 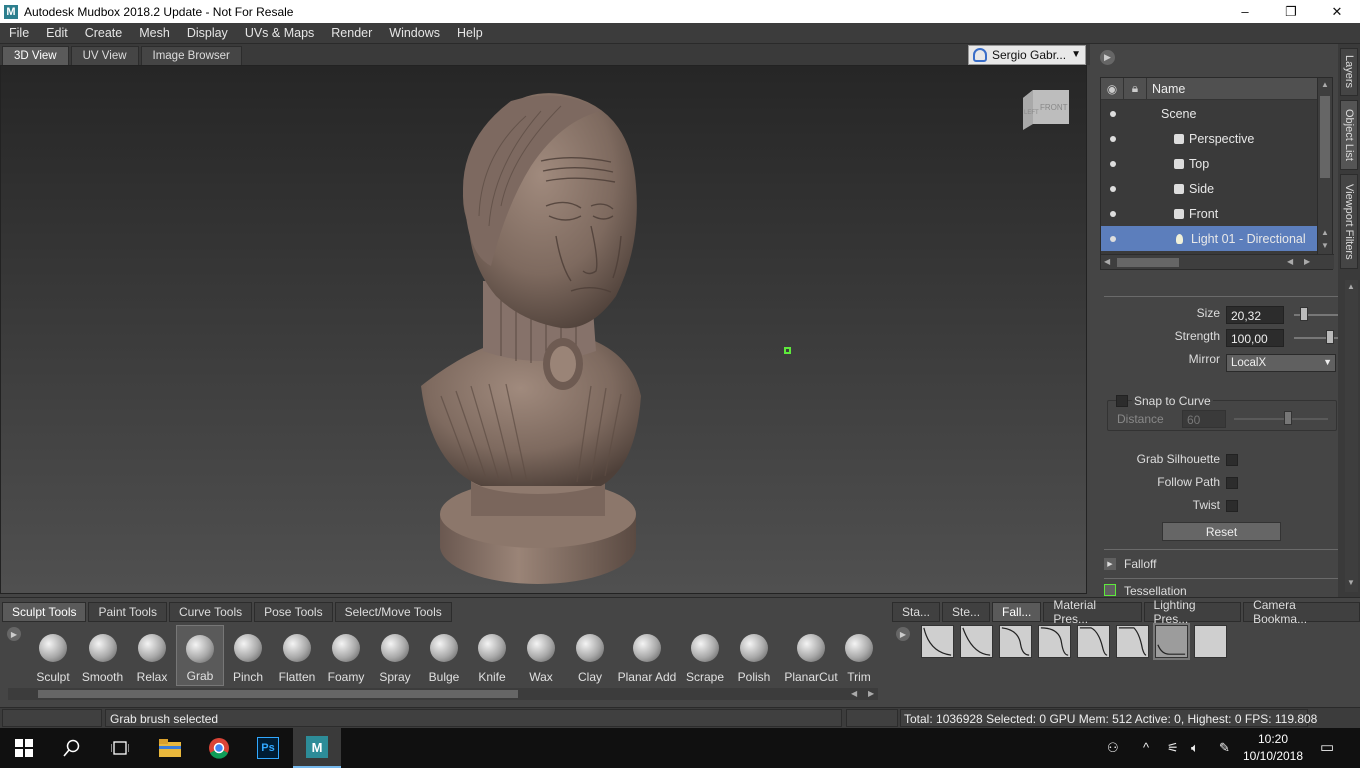 What do you see at coordinates (1221, 564) in the screenshot?
I see `falloff-section-header: ▶ Falloff` at bounding box center [1221, 564].